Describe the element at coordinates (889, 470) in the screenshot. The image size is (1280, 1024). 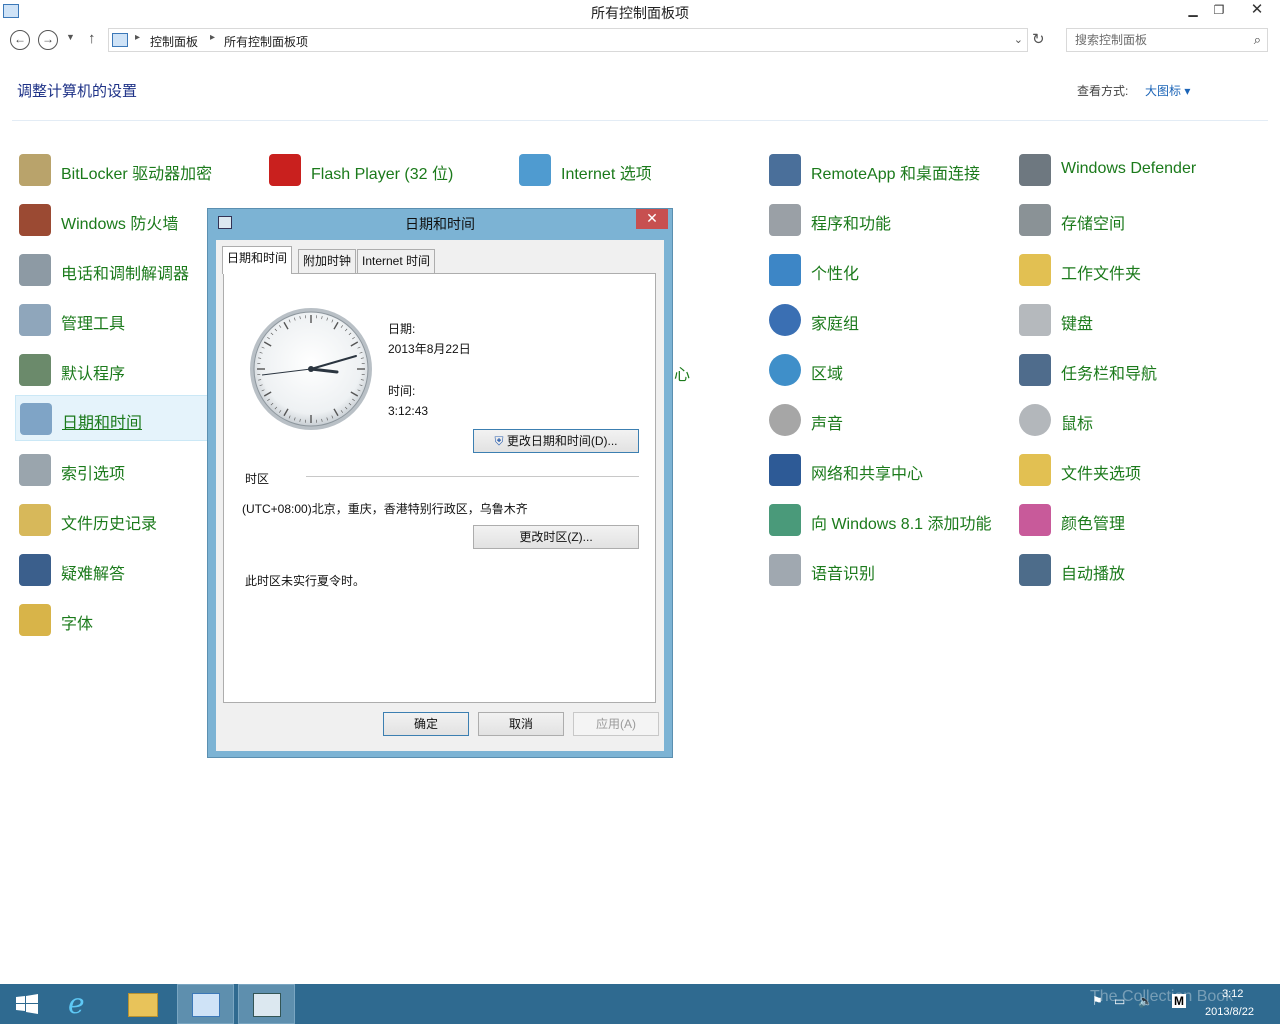
I see `item-network-sharing: 网络和共享中心` at that location.